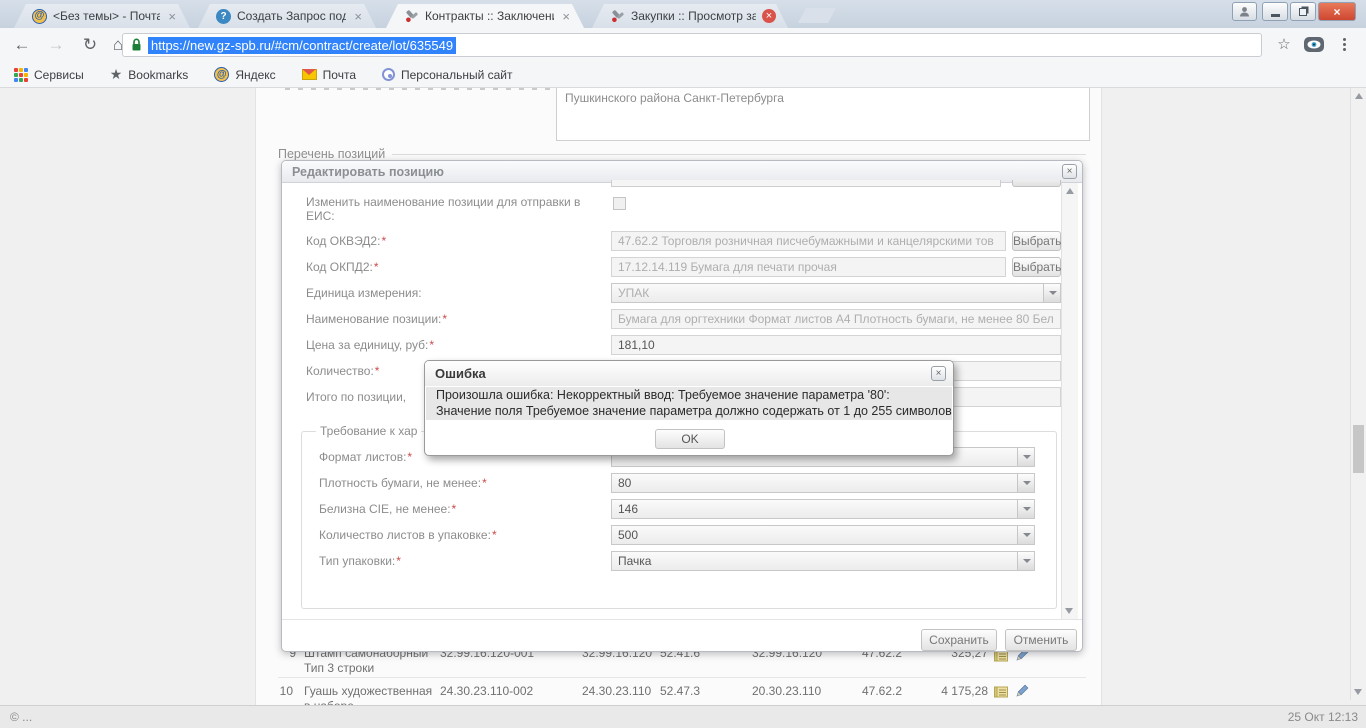 The height and width of the screenshot is (728, 1366). I want to click on save-button: Сохранить, so click(959, 640).